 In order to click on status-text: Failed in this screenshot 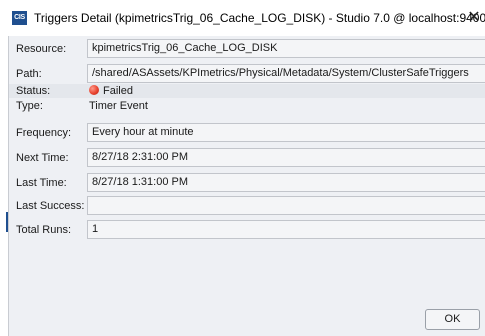, I will do `click(118, 91)`.